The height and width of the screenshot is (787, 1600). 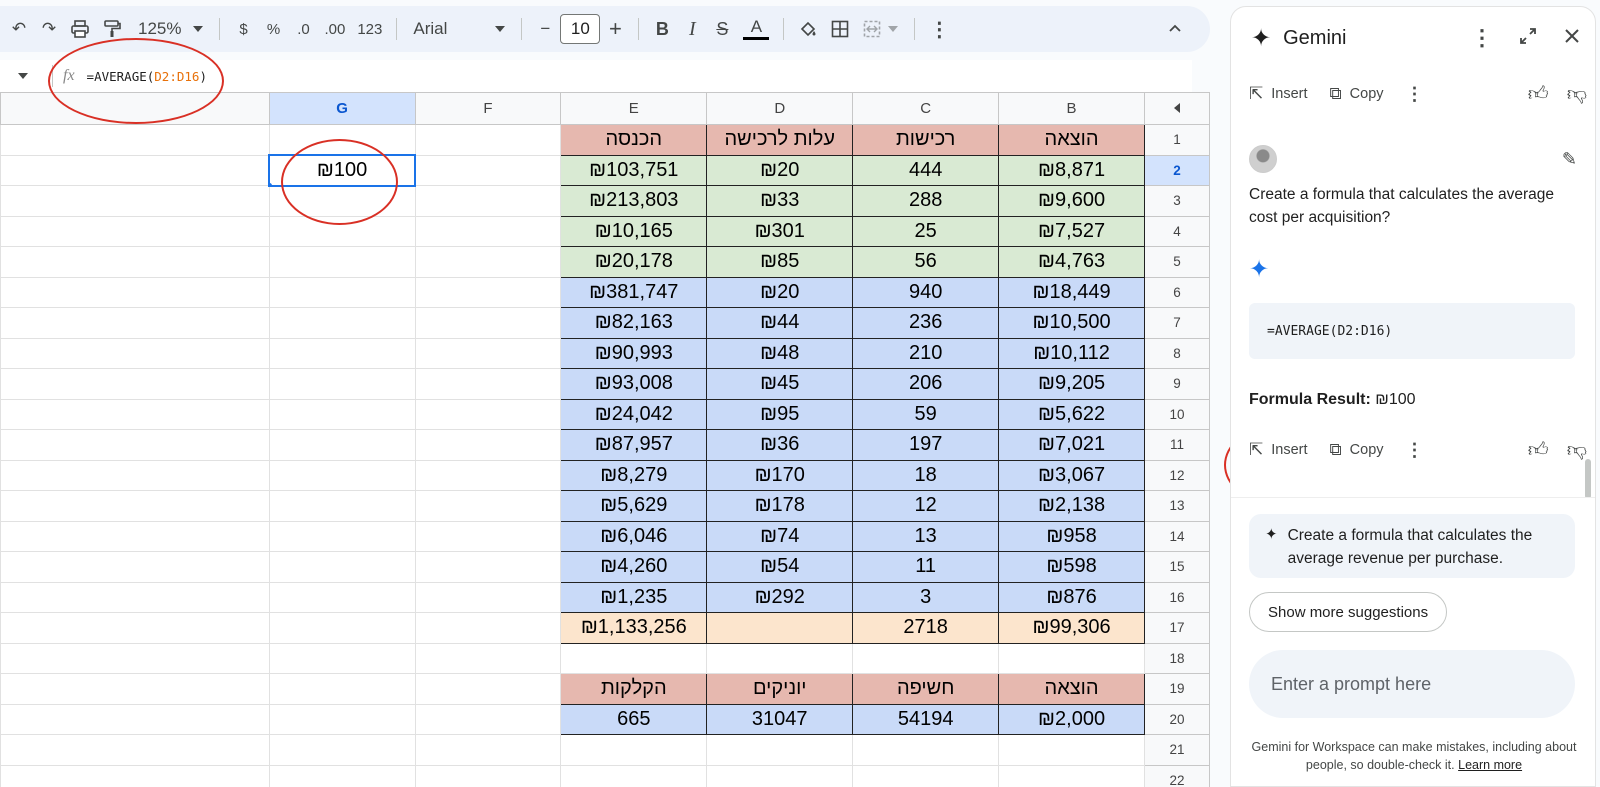 I want to click on cell-d3: ₪33, so click(x=780, y=201).